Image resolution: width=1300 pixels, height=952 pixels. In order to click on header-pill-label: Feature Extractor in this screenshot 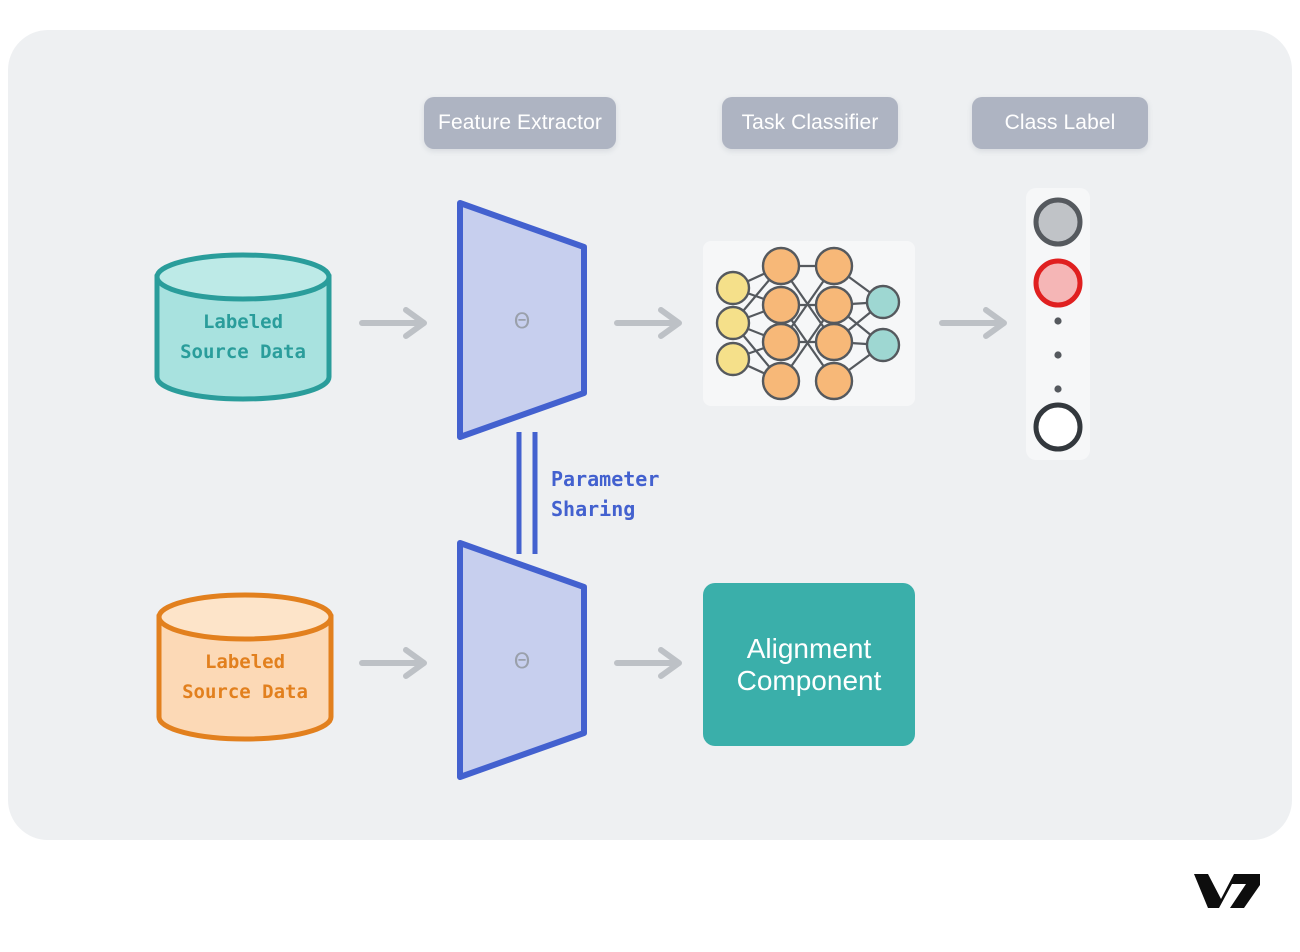, I will do `click(520, 122)`.